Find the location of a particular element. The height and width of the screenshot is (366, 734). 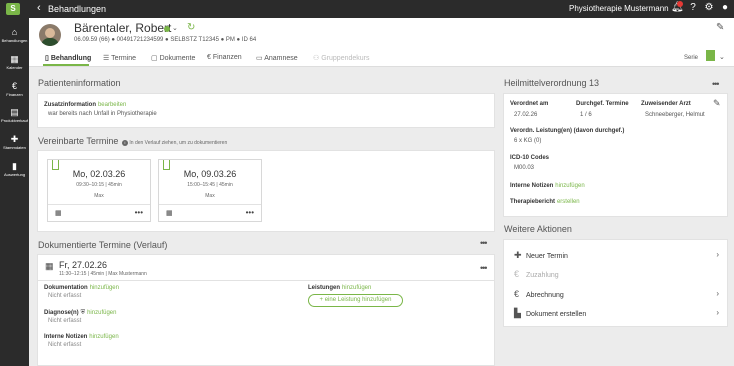

action-abrechnung: € Abrechnung is located at coordinates (539, 294).